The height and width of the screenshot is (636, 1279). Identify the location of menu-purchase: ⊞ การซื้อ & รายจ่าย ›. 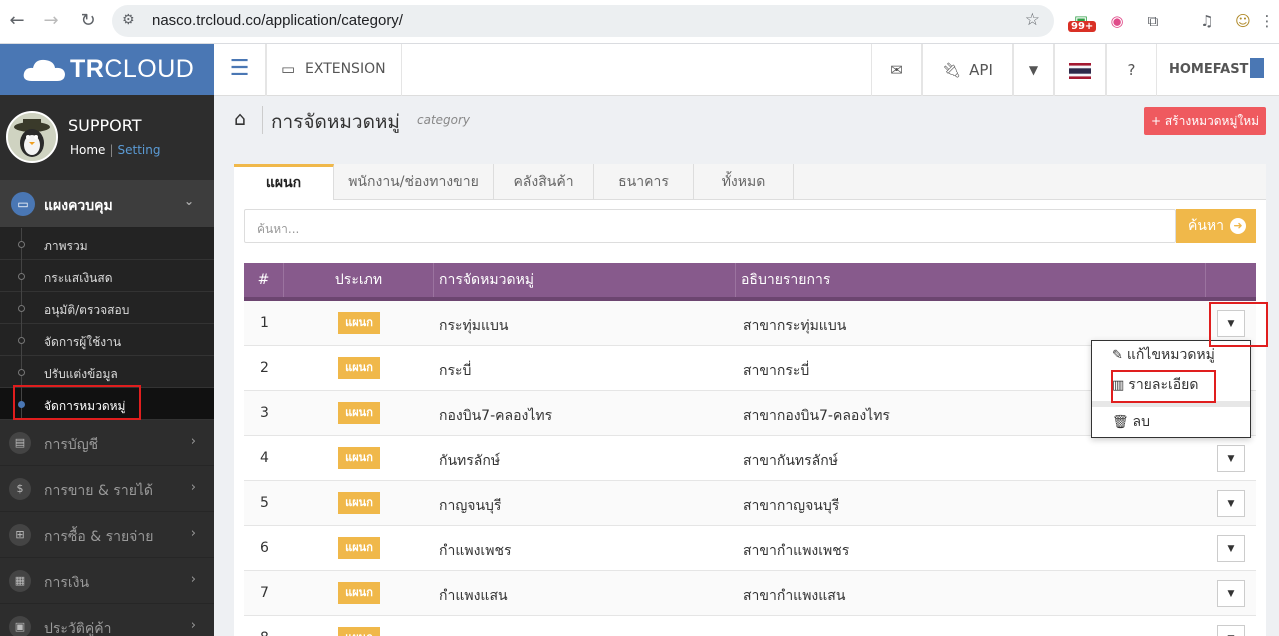
(107, 535).